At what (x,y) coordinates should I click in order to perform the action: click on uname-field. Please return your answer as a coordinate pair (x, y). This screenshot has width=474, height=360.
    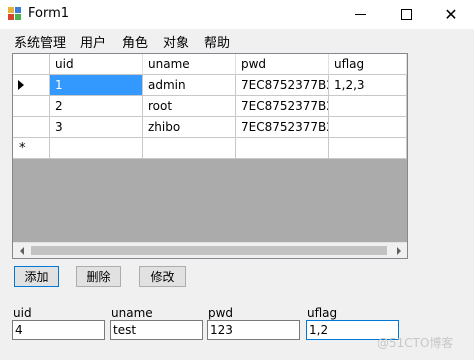
    Looking at the image, I should click on (156, 330).